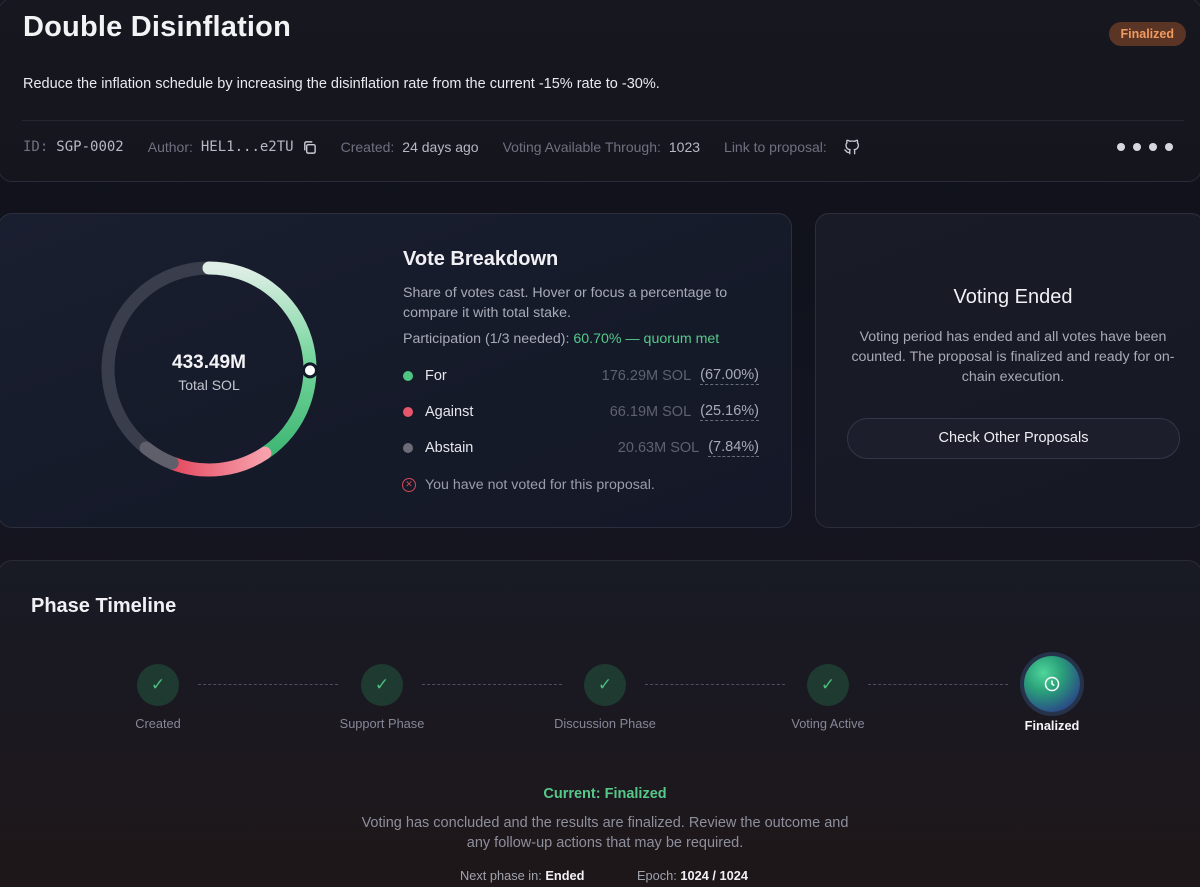 This screenshot has width=1200, height=887. I want to click on next-phase-value: Ended, so click(565, 875).